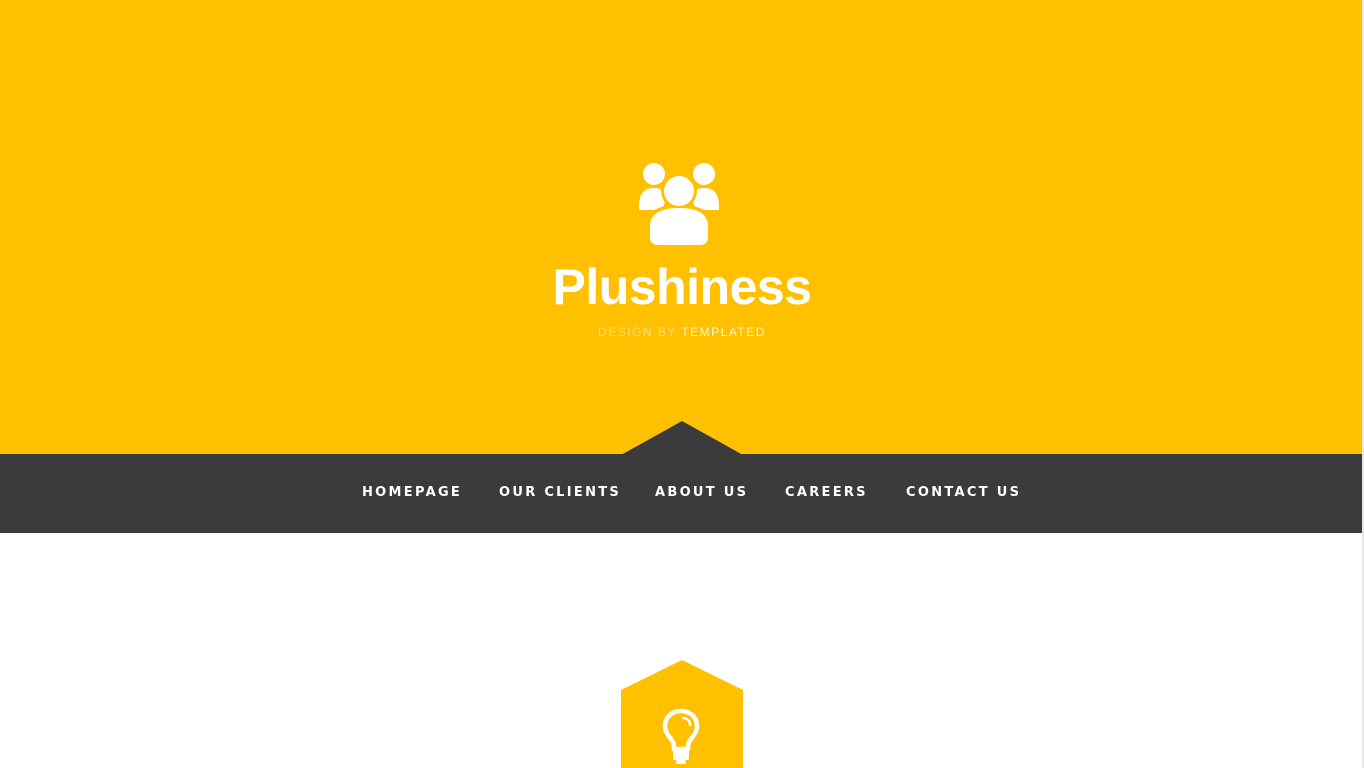  What do you see at coordinates (682, 438) in the screenshot?
I see `nav-peak-decoration` at bounding box center [682, 438].